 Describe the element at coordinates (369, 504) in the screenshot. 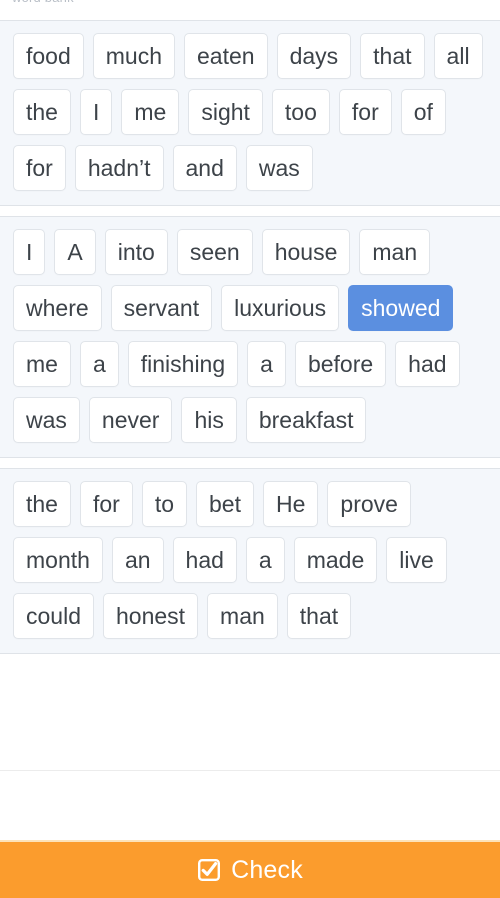

I see `word-tile: prove` at that location.